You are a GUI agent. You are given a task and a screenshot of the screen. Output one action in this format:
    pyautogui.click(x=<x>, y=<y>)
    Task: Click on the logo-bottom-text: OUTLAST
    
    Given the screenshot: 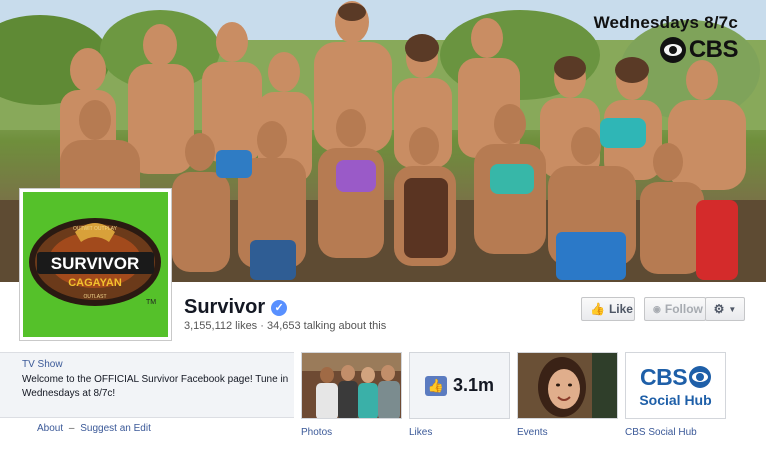 What is the action you would take?
    pyautogui.click(x=94, y=297)
    